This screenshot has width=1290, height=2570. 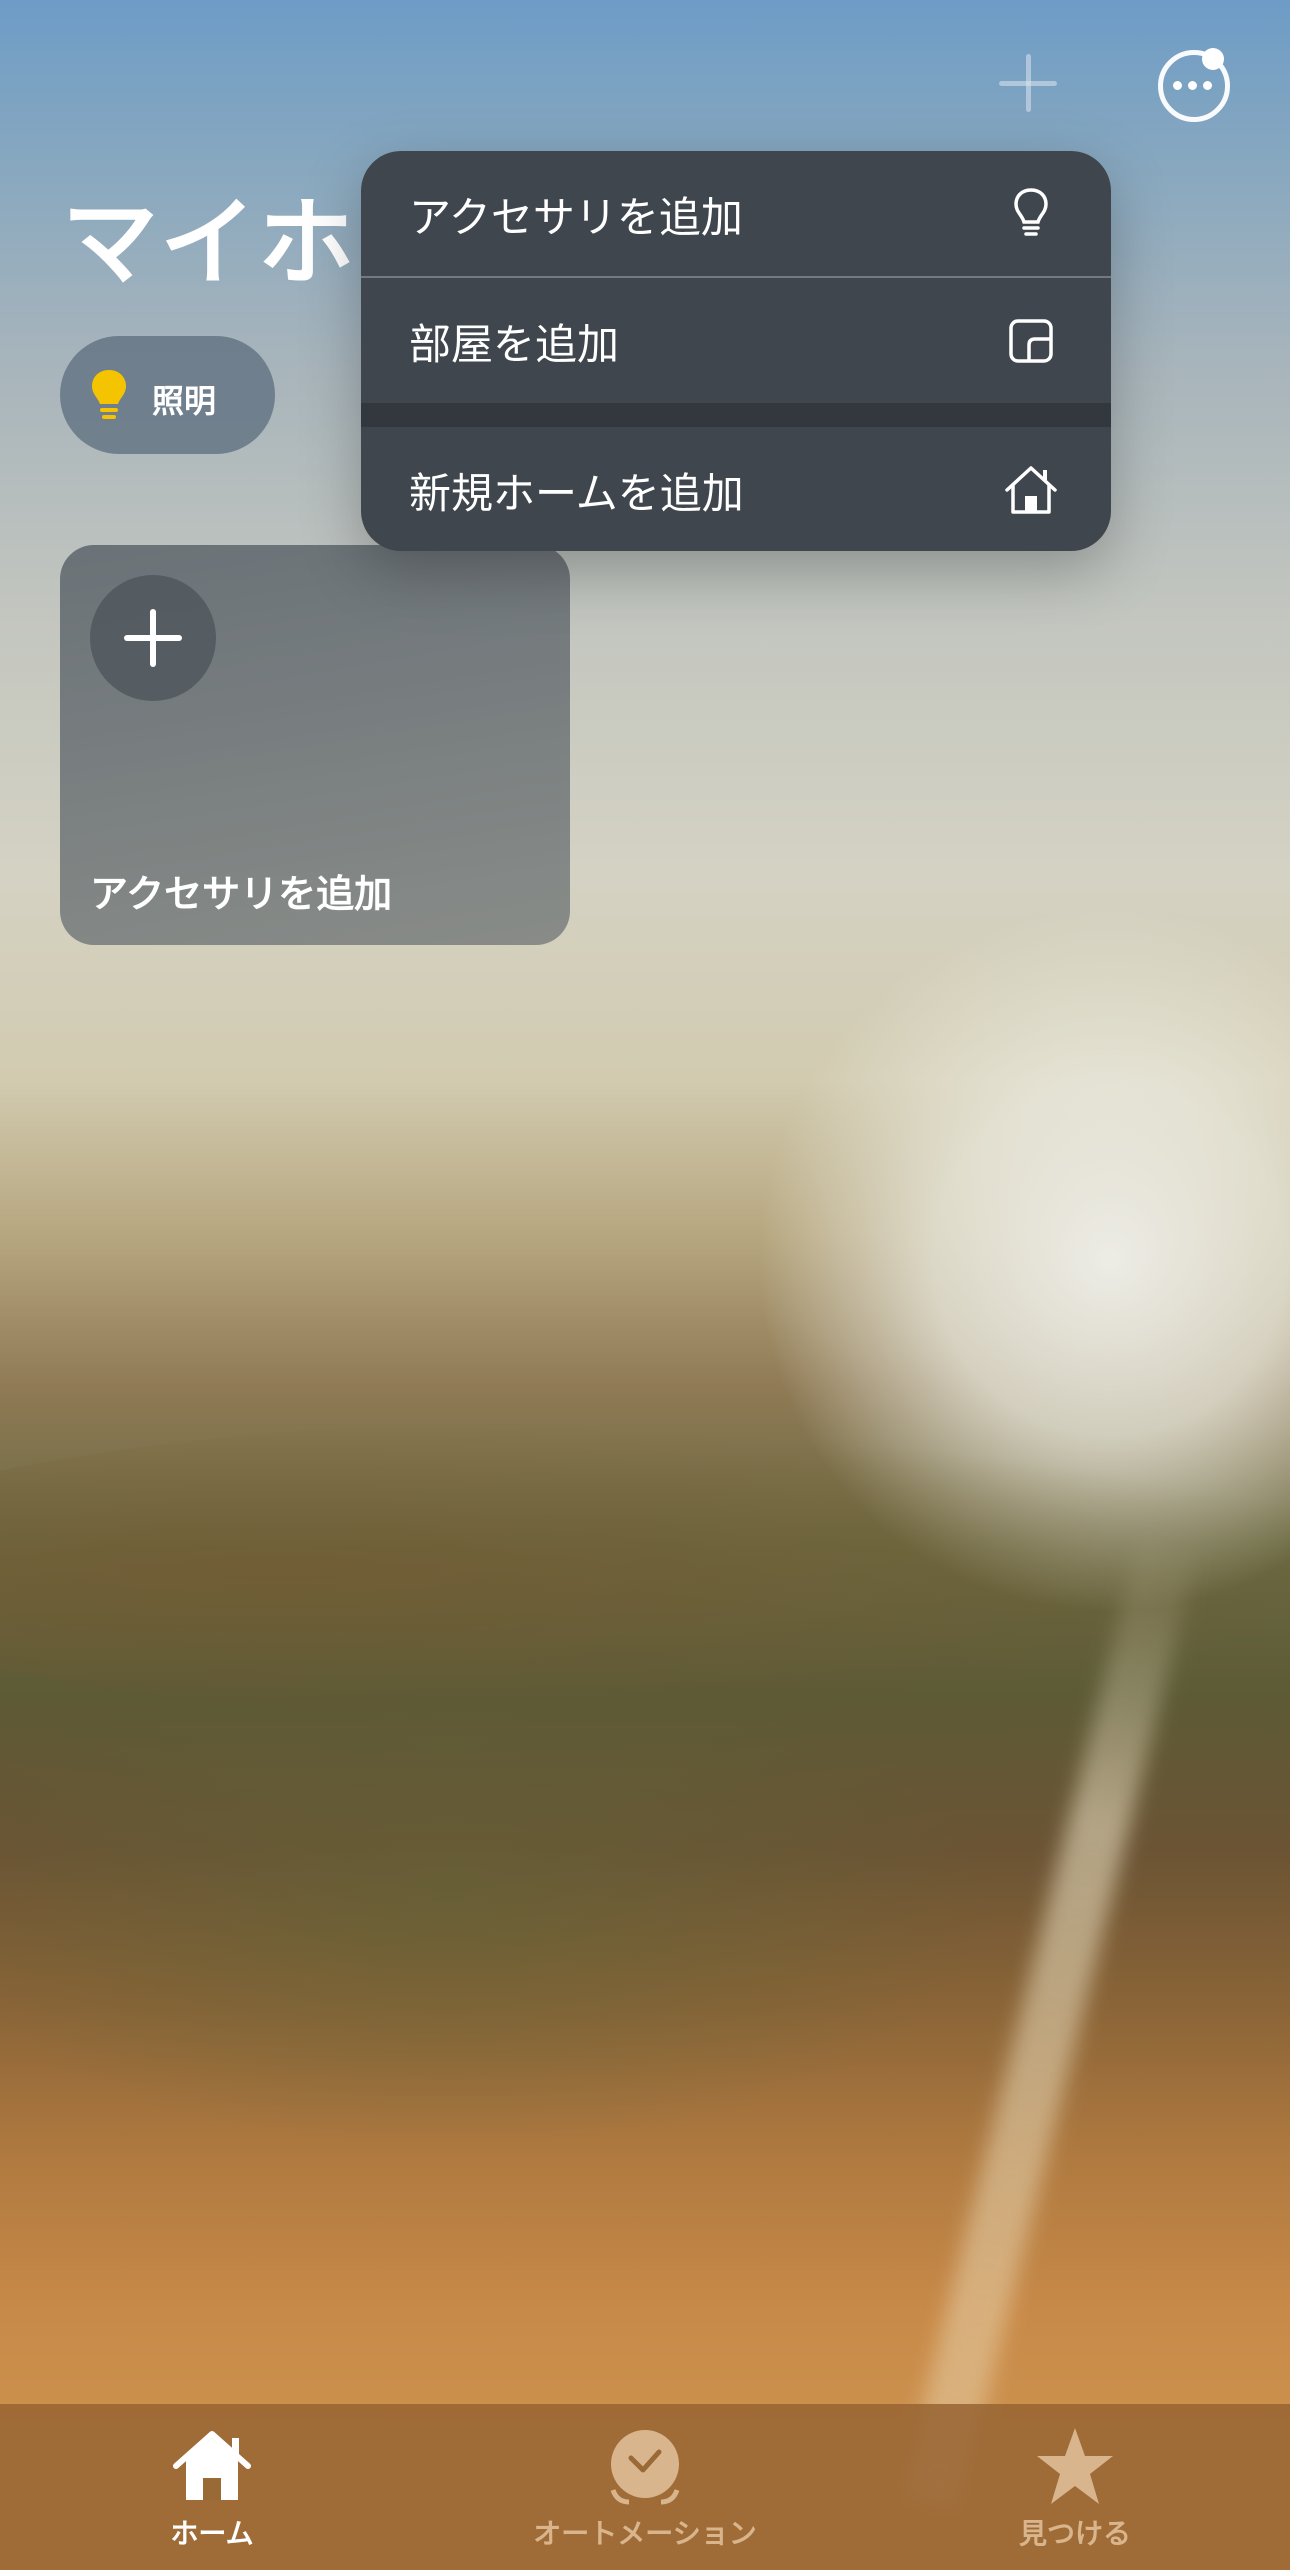 I want to click on tab-label: 見つける, so click(x=1074, y=2533).